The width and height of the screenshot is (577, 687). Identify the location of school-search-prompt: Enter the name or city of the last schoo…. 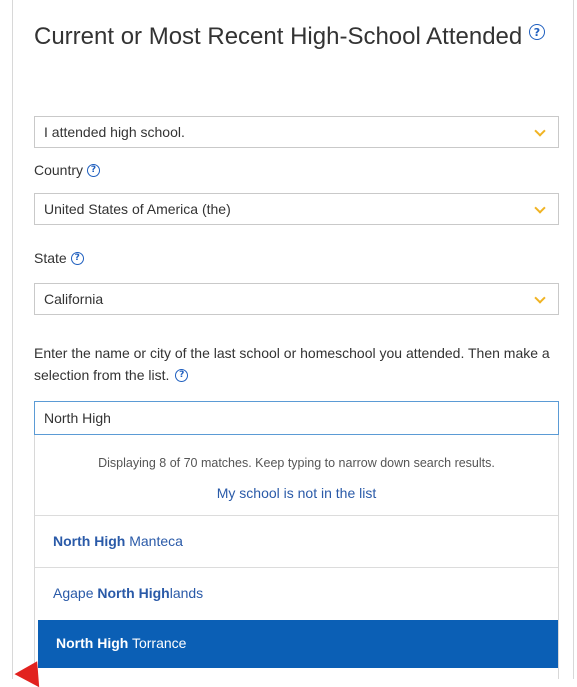
(296, 364).